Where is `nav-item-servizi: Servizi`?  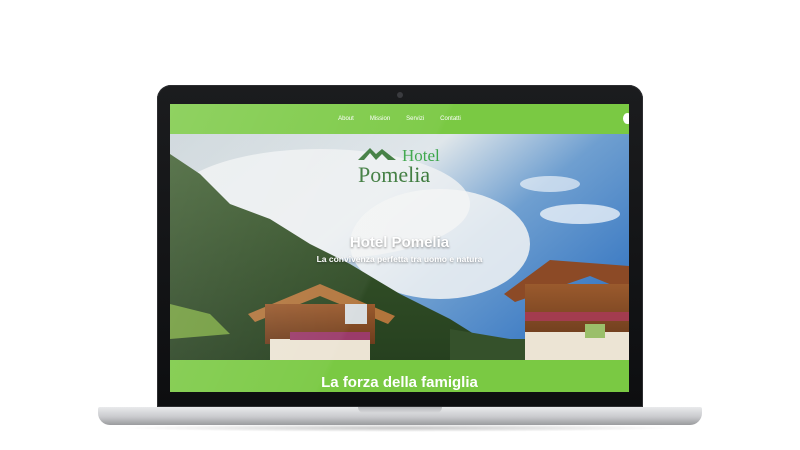
nav-item-servizi: Servizi is located at coordinates (415, 119).